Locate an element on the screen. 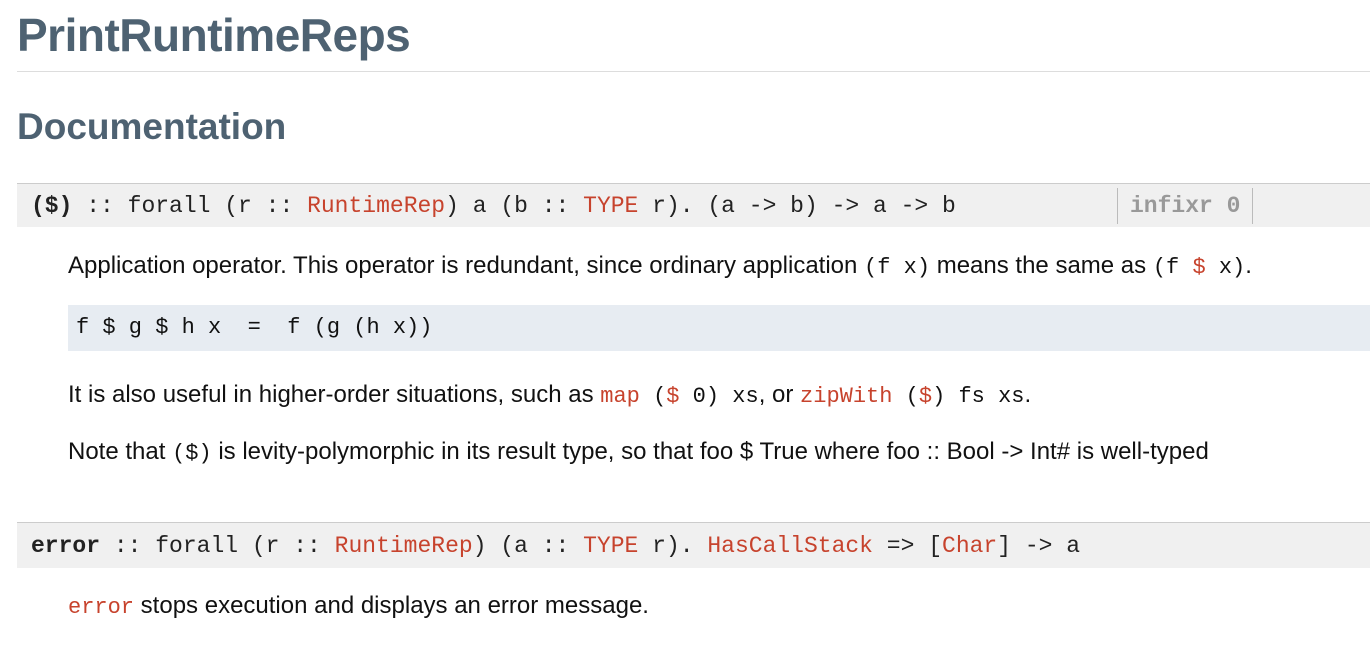  char-link: Char is located at coordinates (969, 546).